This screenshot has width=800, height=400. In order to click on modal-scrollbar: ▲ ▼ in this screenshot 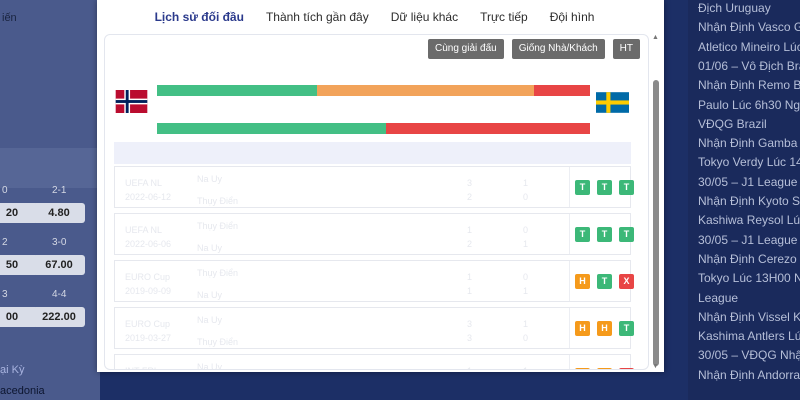, I will do `click(656, 202)`.